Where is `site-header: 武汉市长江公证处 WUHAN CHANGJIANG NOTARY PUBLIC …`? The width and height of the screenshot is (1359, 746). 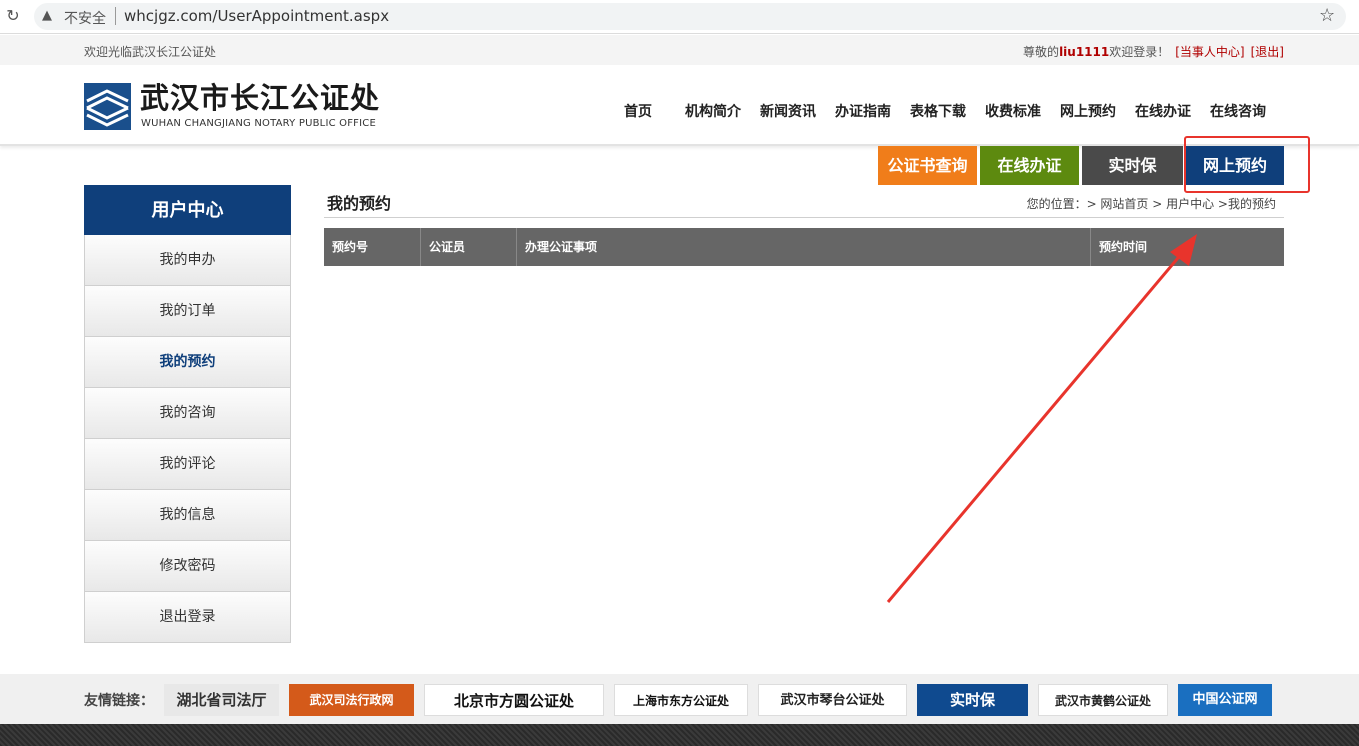
site-header: 武汉市长江公证处 WUHAN CHANGJIANG NOTARY PUBLIC … is located at coordinates (679, 105).